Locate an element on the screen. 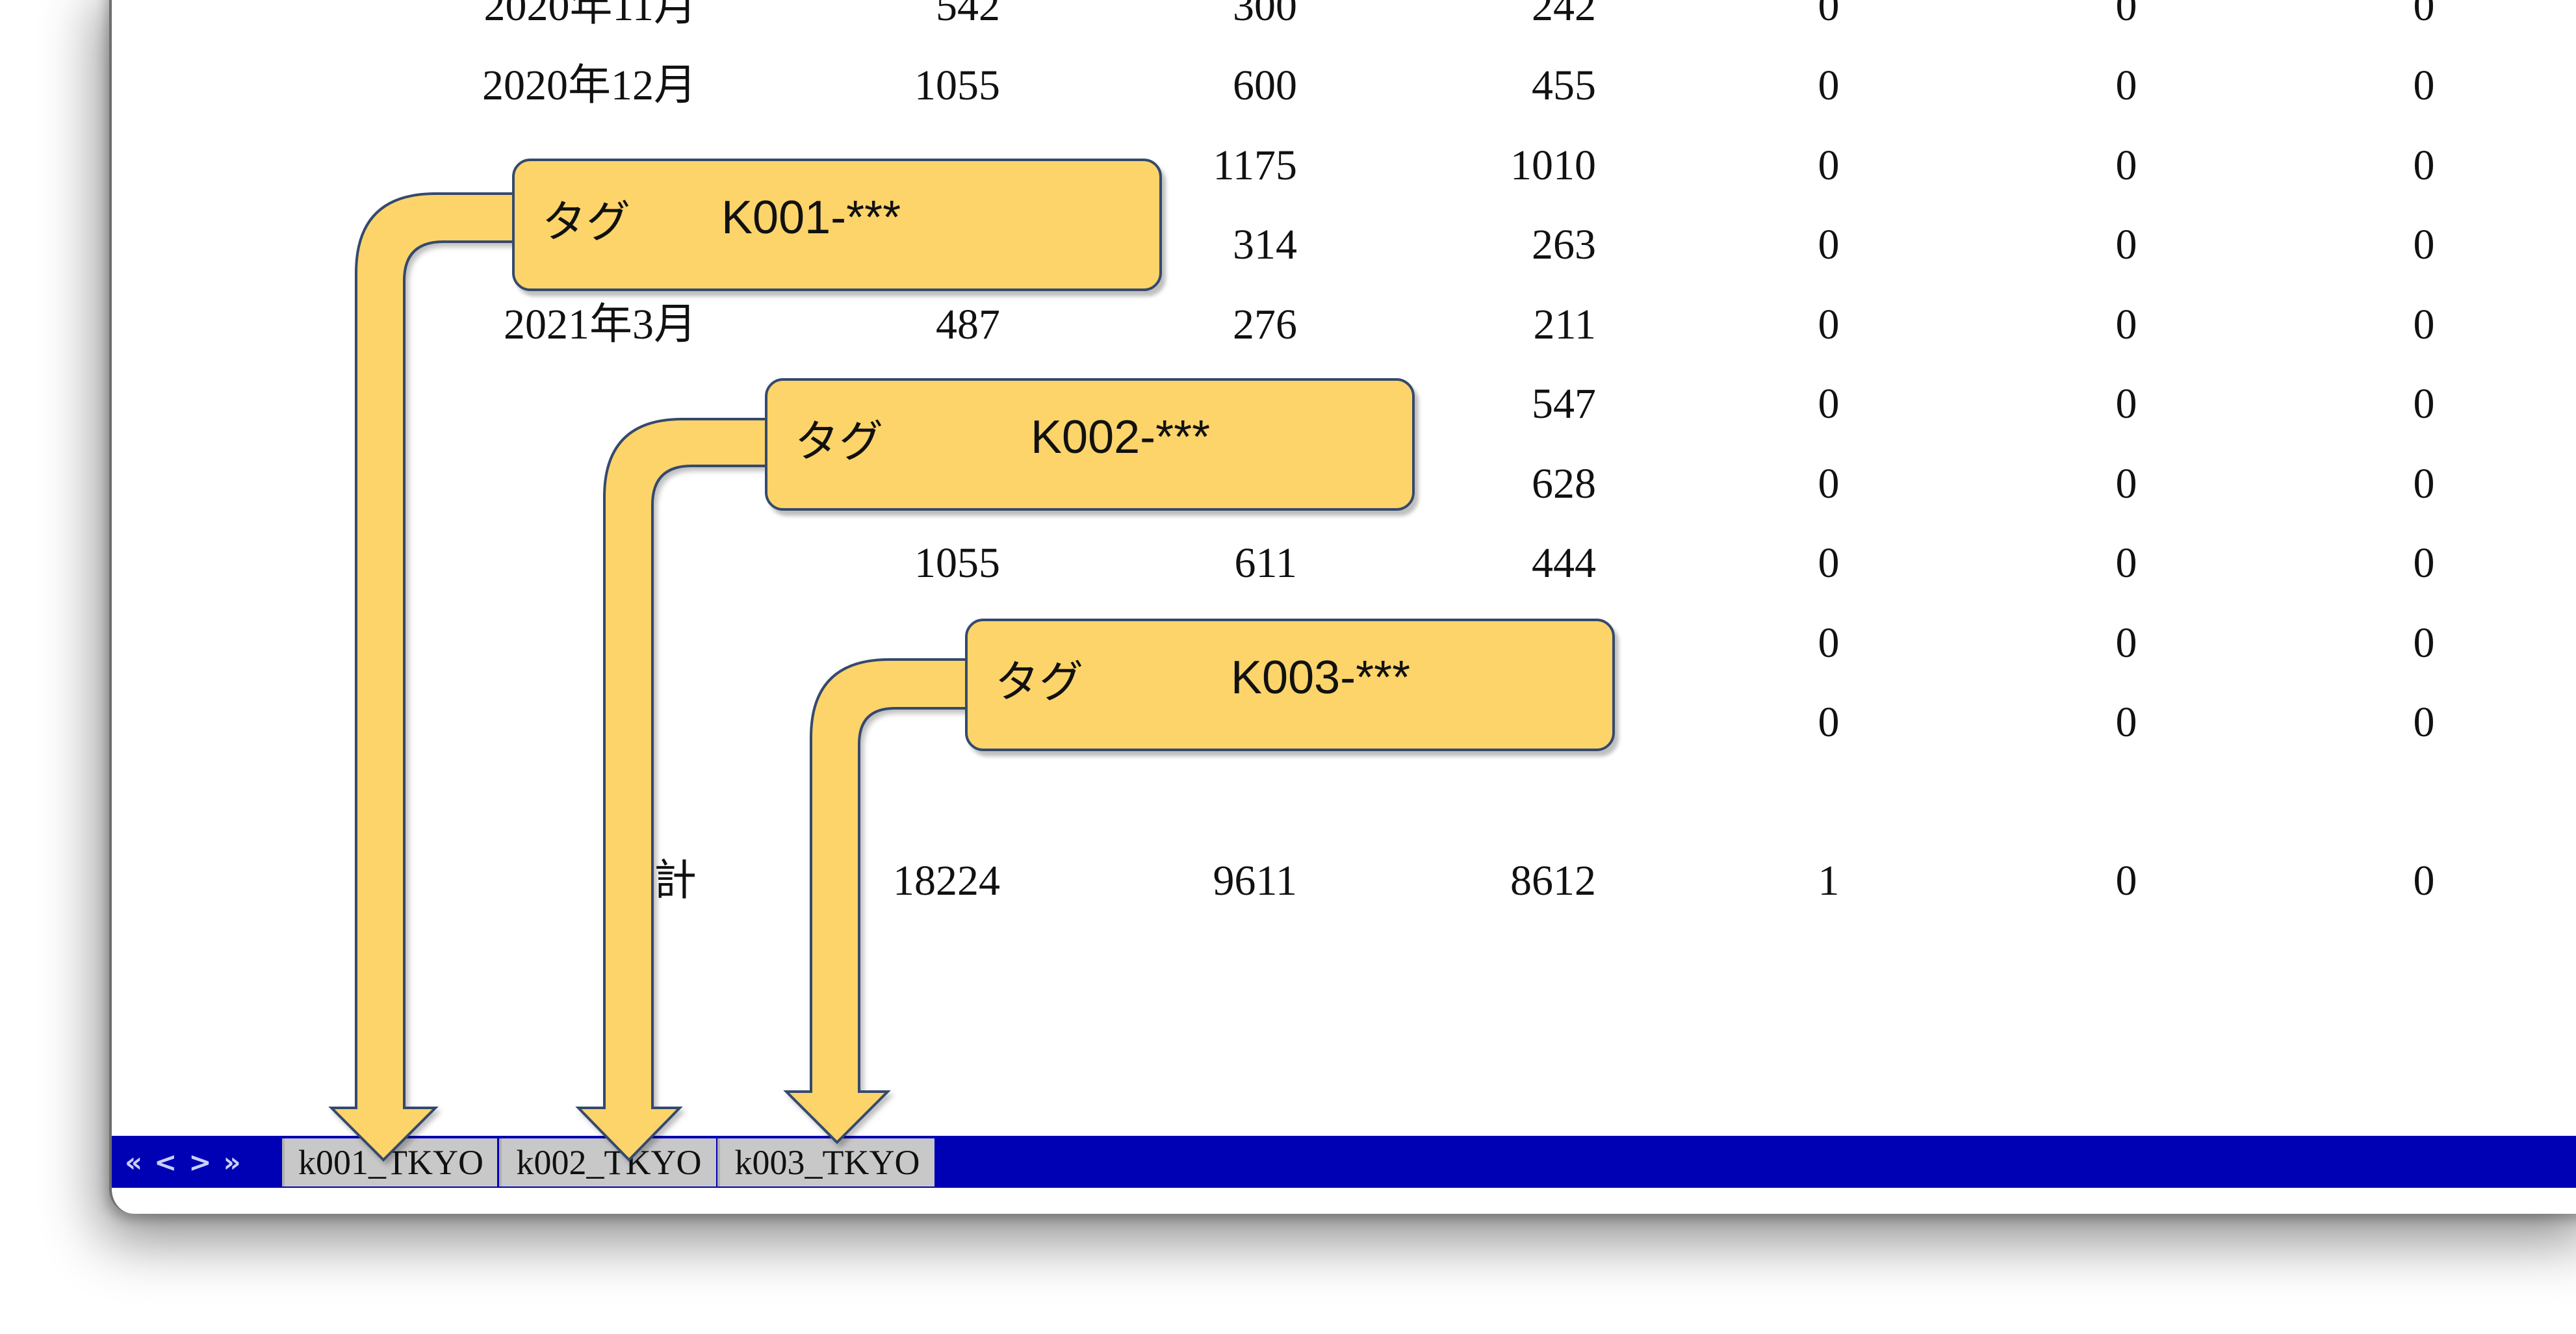 Image resolution: width=2576 pixels, height=1334 pixels. arrow-k002-icon is located at coordinates (675, 790).